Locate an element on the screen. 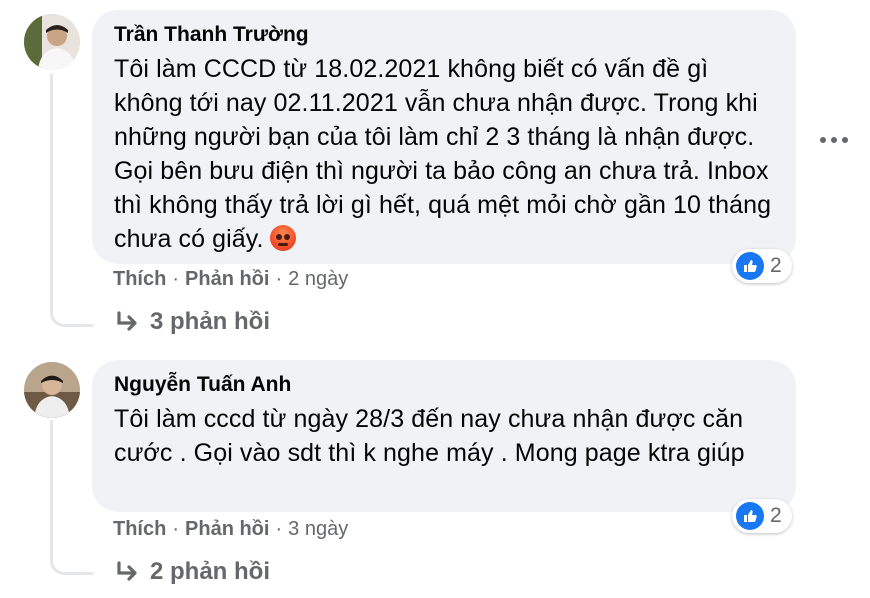  comment-actions: Thích · Phản hồi · 2 ngày is located at coordinates (230, 279).